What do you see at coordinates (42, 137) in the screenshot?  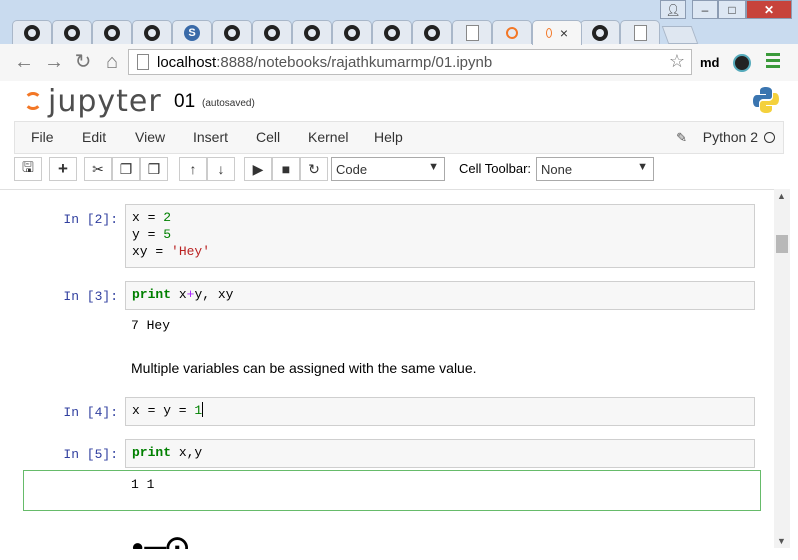 I see `menu-file: File` at bounding box center [42, 137].